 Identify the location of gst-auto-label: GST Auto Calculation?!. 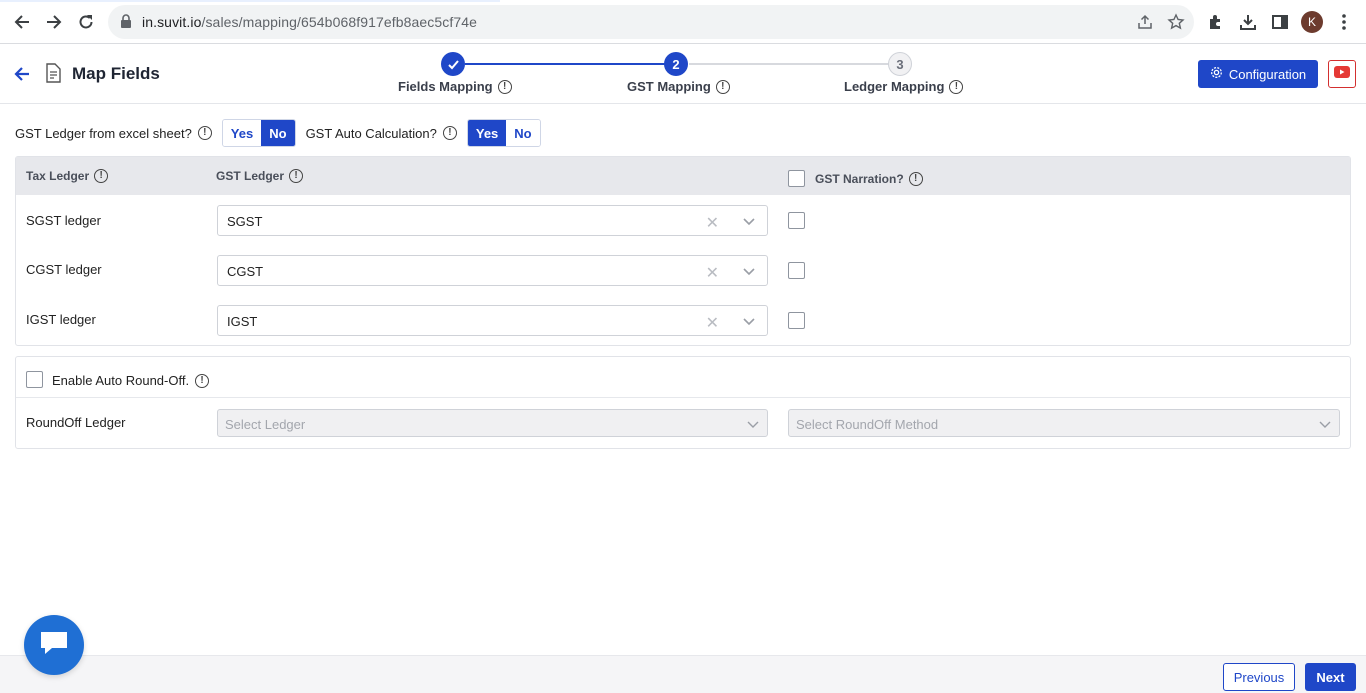
(381, 133).